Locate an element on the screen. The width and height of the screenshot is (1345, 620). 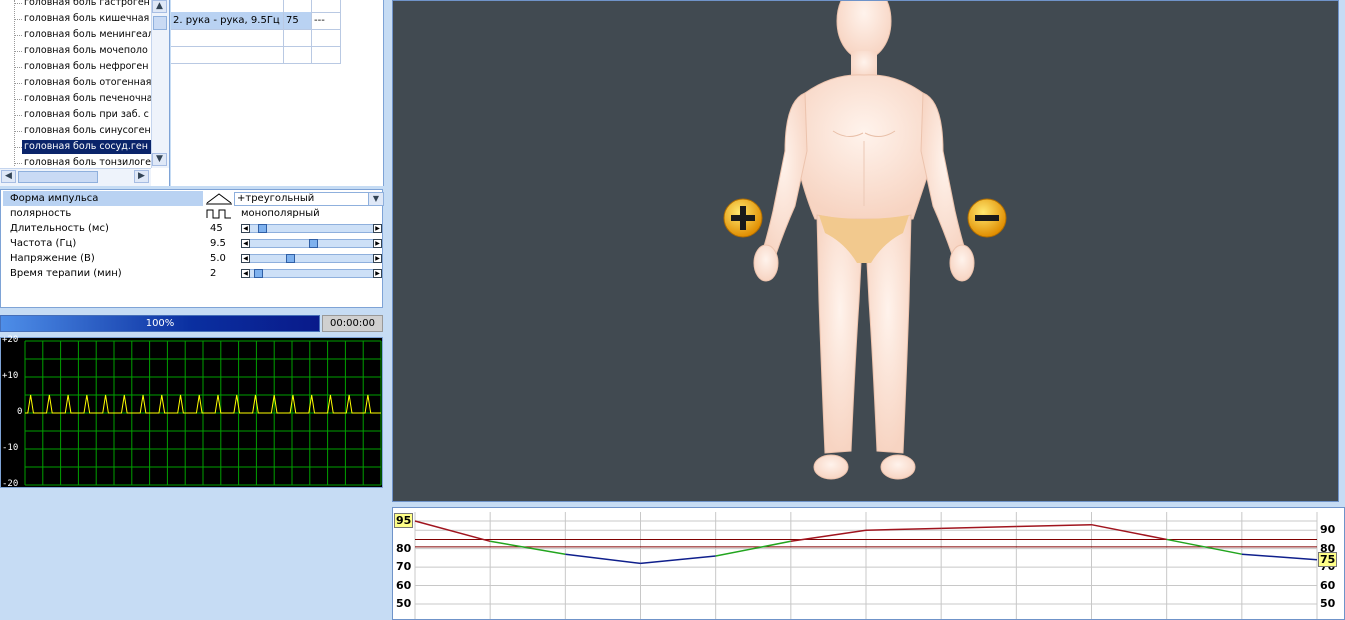
plus-electrode-icon is located at coordinates (743, 218).